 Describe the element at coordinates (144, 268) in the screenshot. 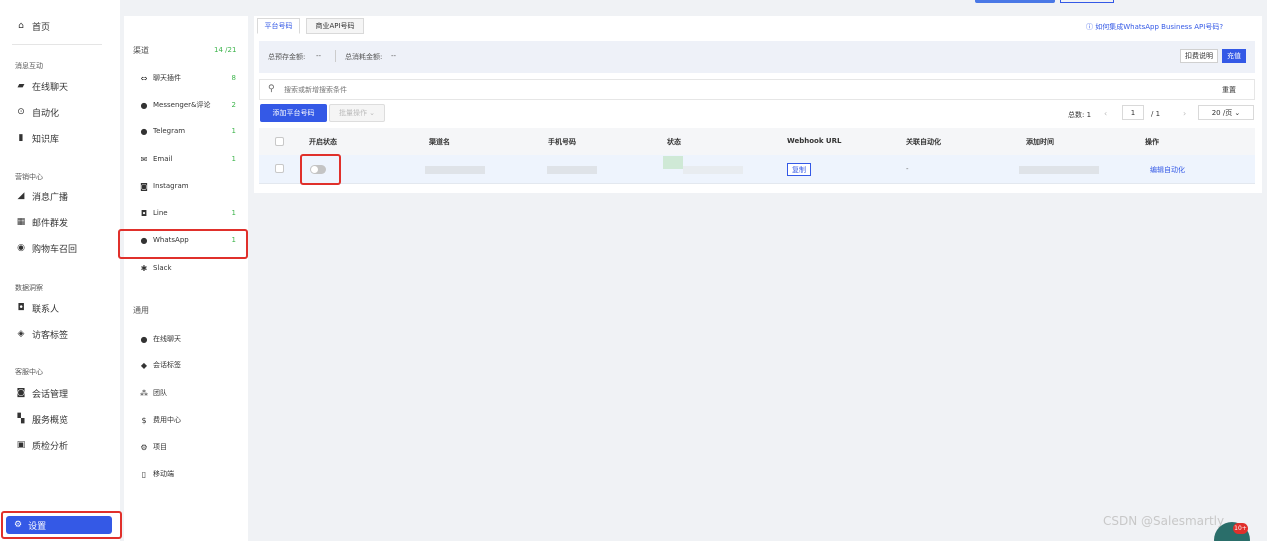

I see `slack-icon: ✱` at that location.